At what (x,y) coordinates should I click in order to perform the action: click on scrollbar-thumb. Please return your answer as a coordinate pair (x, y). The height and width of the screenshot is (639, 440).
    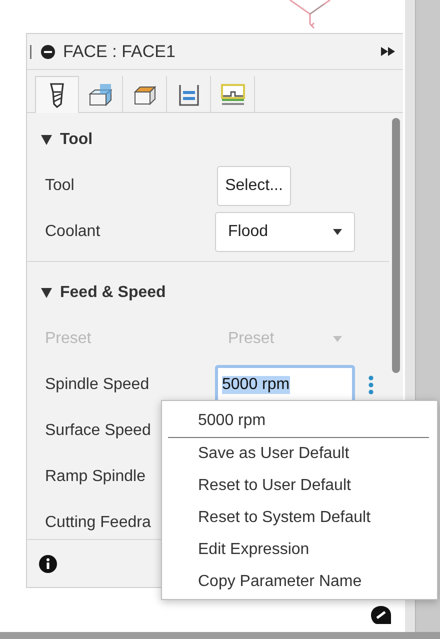
    Looking at the image, I should click on (396, 245).